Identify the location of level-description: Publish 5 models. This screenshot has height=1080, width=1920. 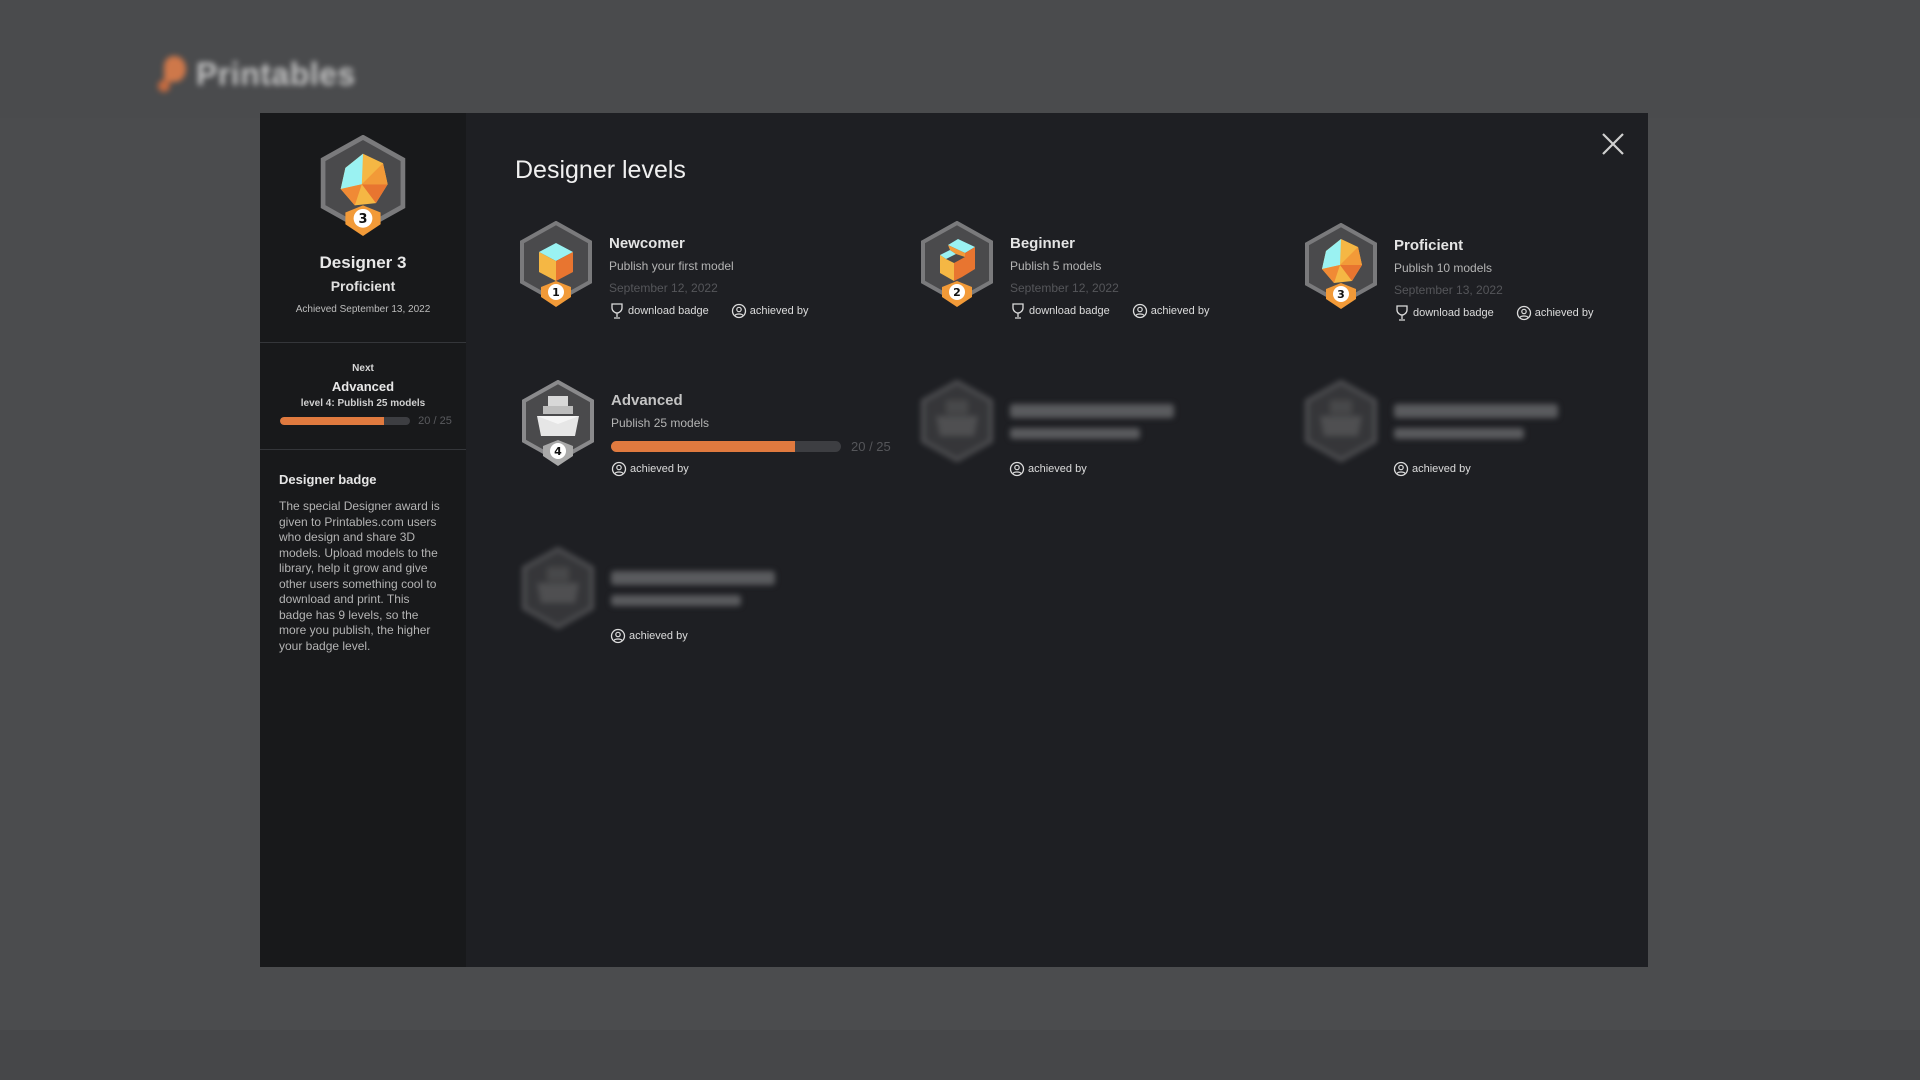
(1056, 266).